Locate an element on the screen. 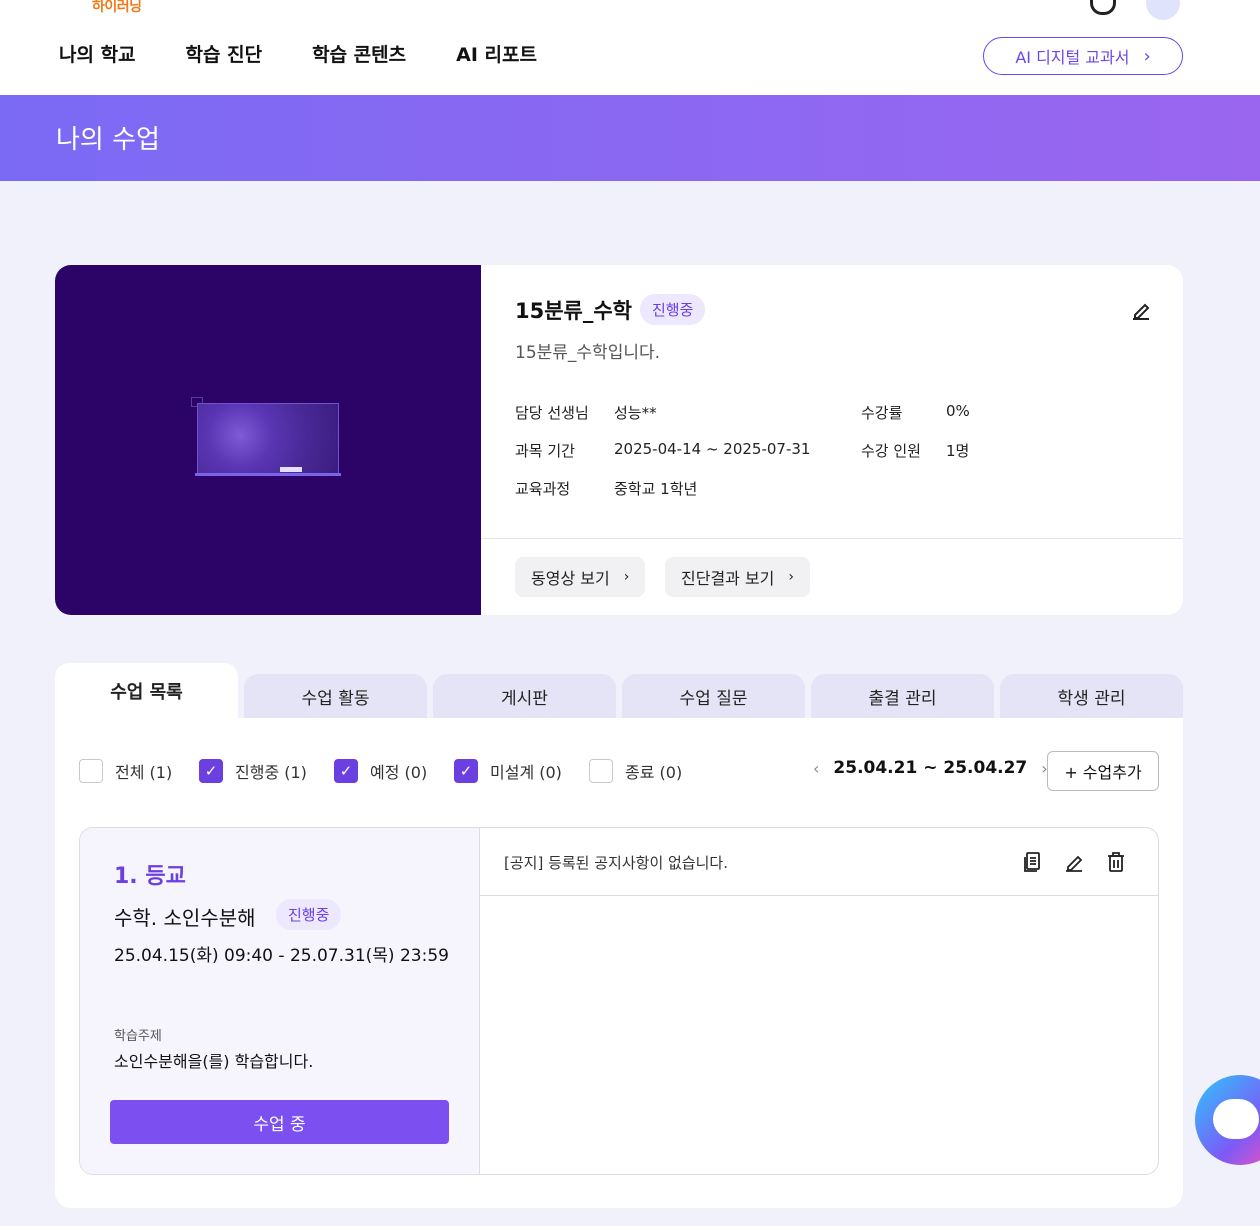 The width and height of the screenshot is (1260, 1226). course-description: 15분류_수학입니다. is located at coordinates (588, 353).